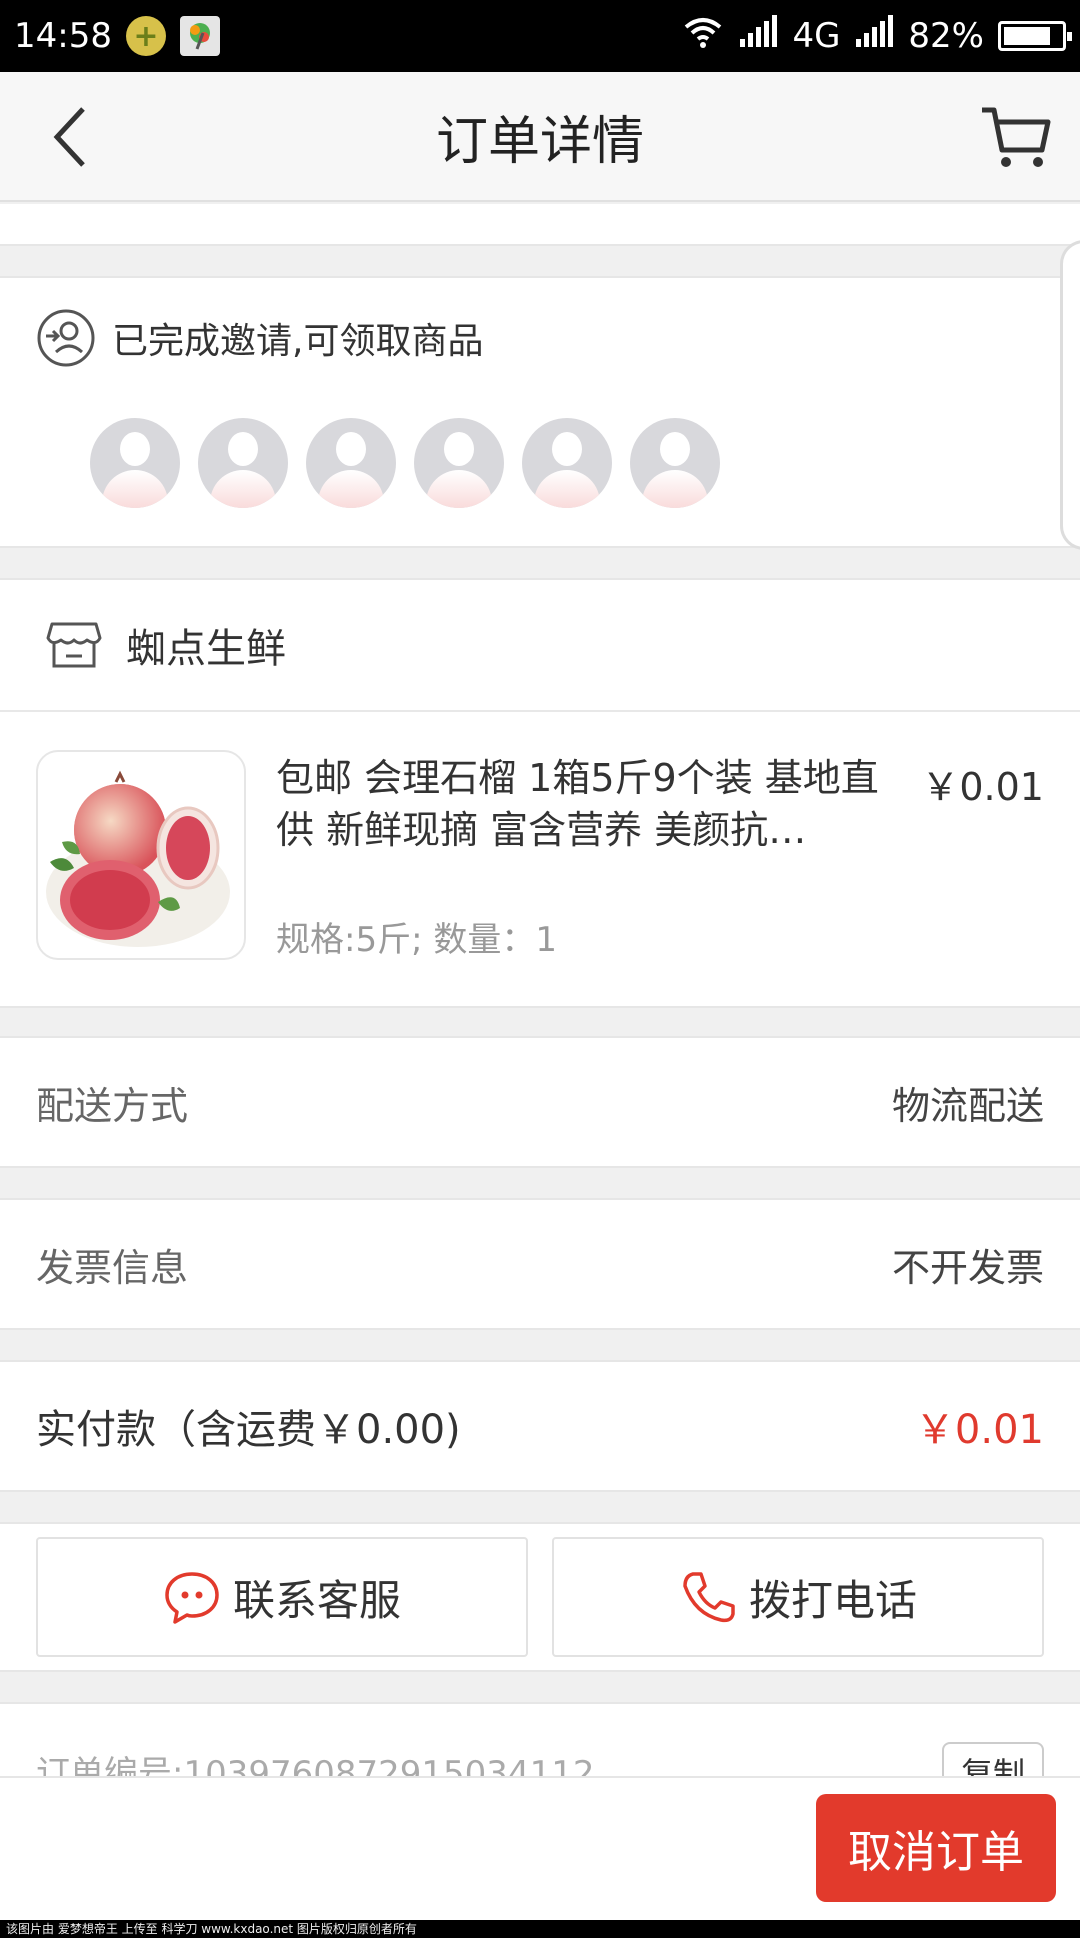  Describe the element at coordinates (936, 1848) in the screenshot. I see `cancel-order-button: 取消订单` at that location.